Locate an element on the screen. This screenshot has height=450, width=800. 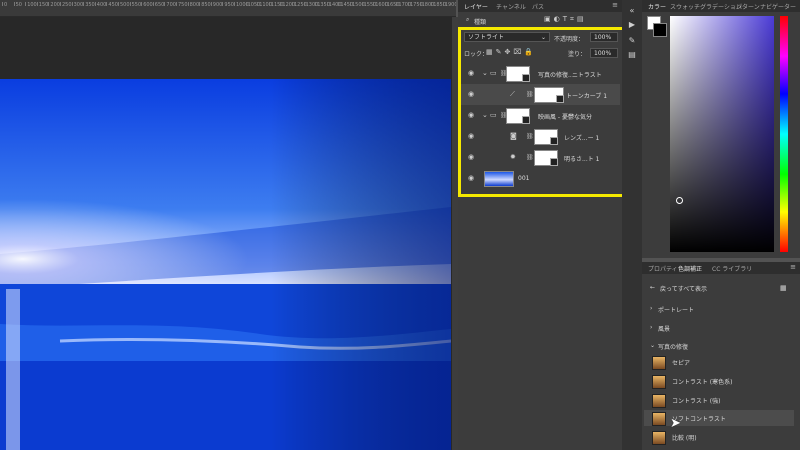
group-photo-repair: 写真の修復 is located at coordinates (673, 346).